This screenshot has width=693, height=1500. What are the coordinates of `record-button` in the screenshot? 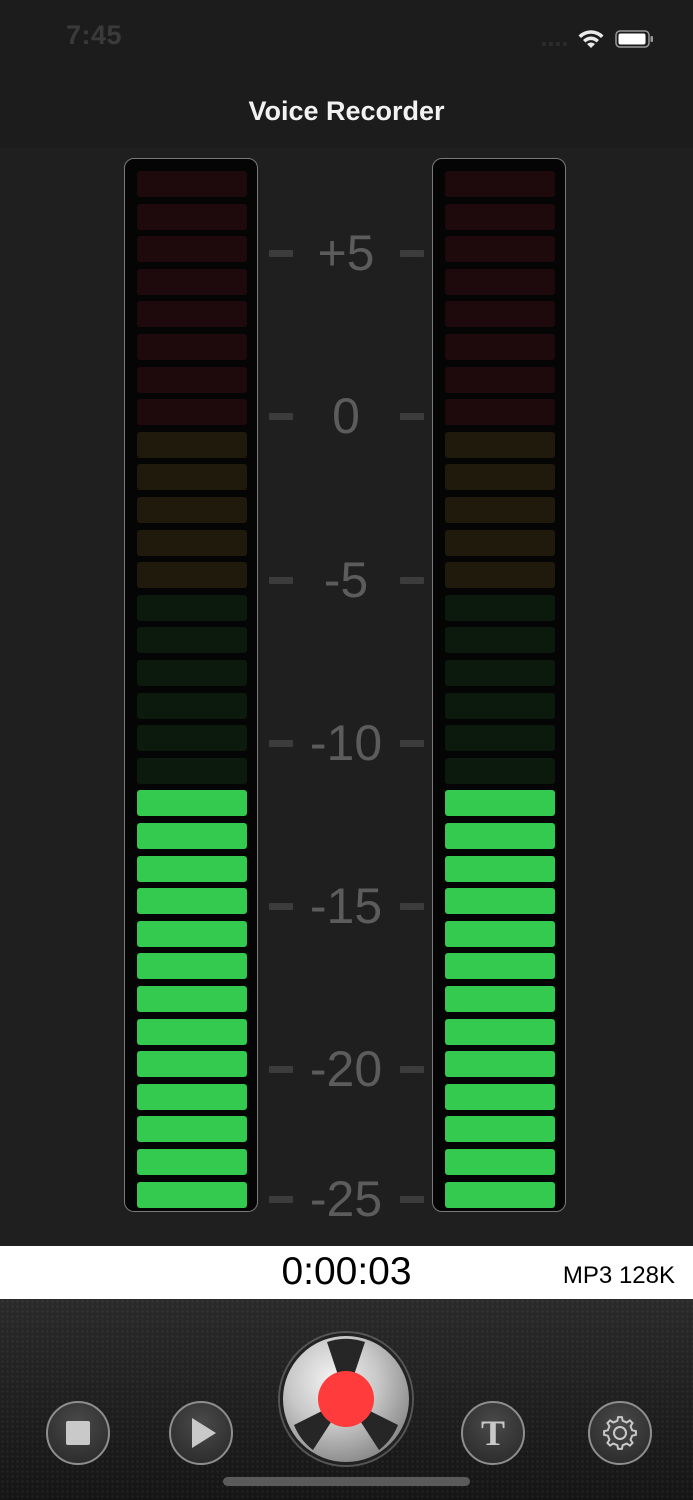 It's located at (346, 1399).